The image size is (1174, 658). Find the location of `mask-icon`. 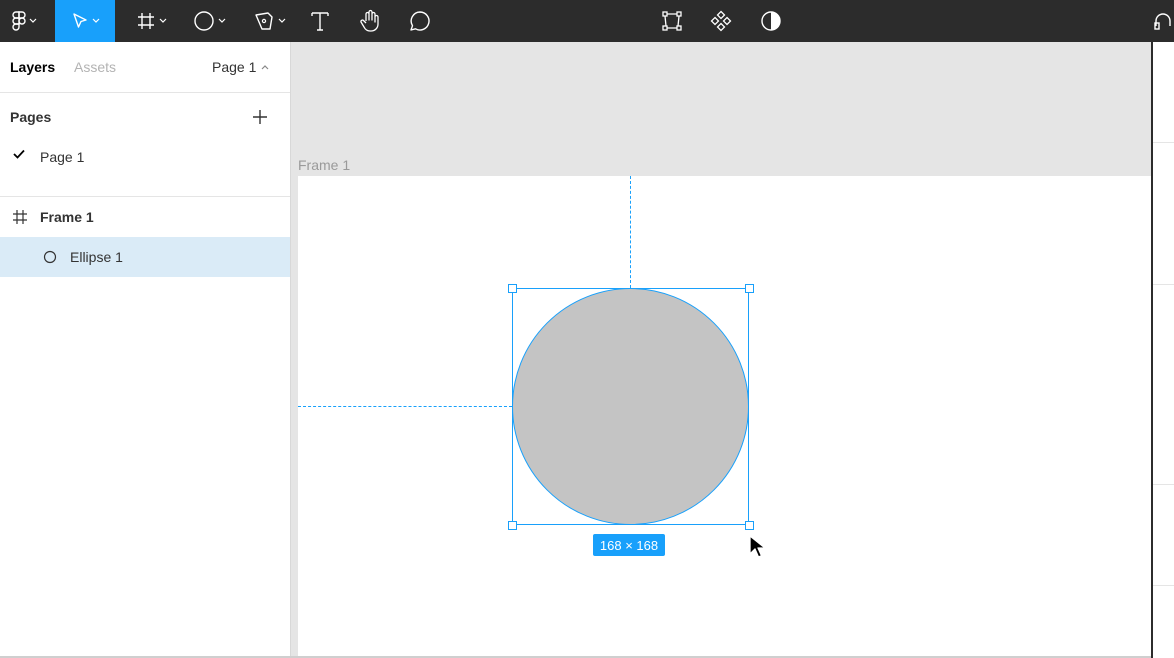

mask-icon is located at coordinates (771, 21).